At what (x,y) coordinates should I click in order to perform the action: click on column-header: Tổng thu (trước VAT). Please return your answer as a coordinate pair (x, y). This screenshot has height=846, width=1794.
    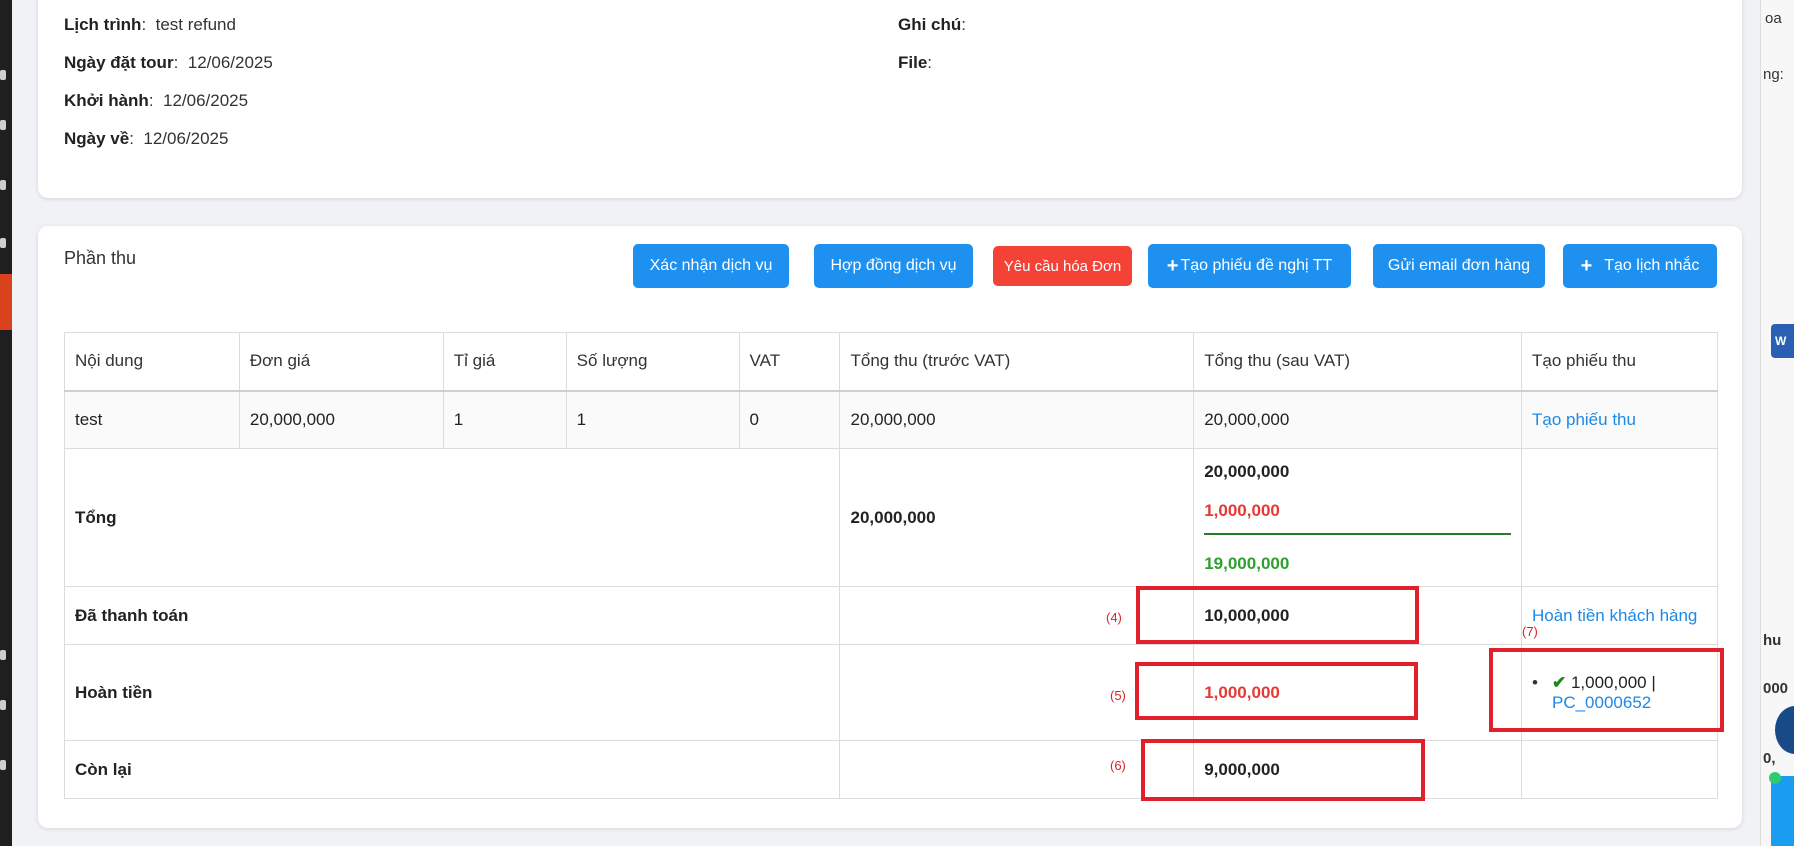
    Looking at the image, I should click on (1017, 362).